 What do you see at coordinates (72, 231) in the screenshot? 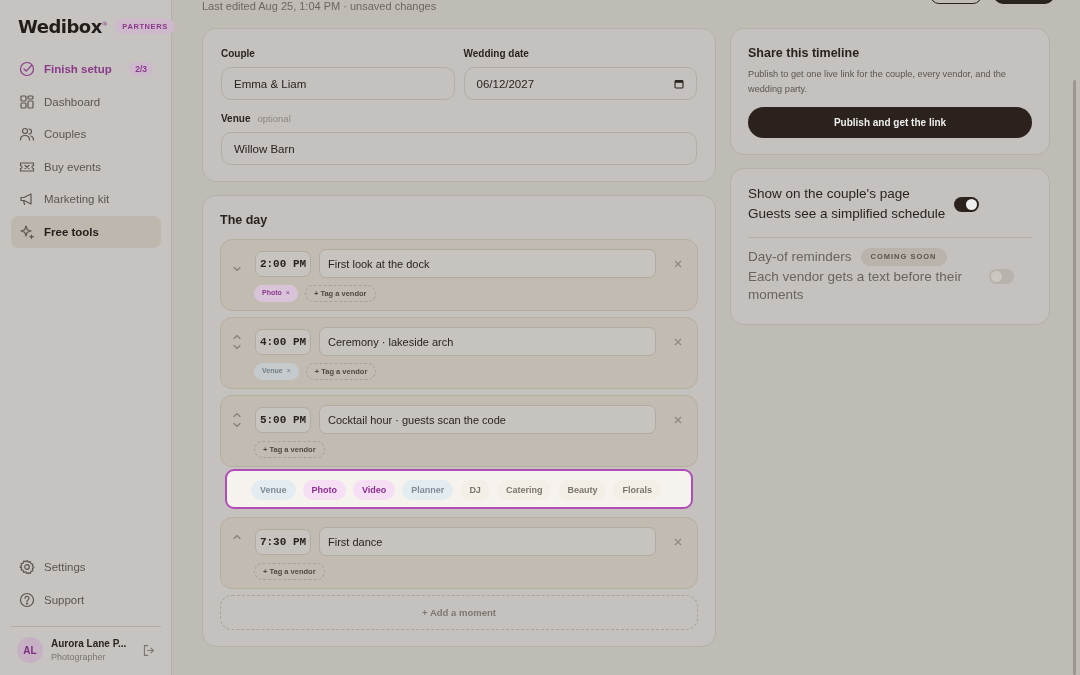
I see `nav-label: Free tools` at bounding box center [72, 231].